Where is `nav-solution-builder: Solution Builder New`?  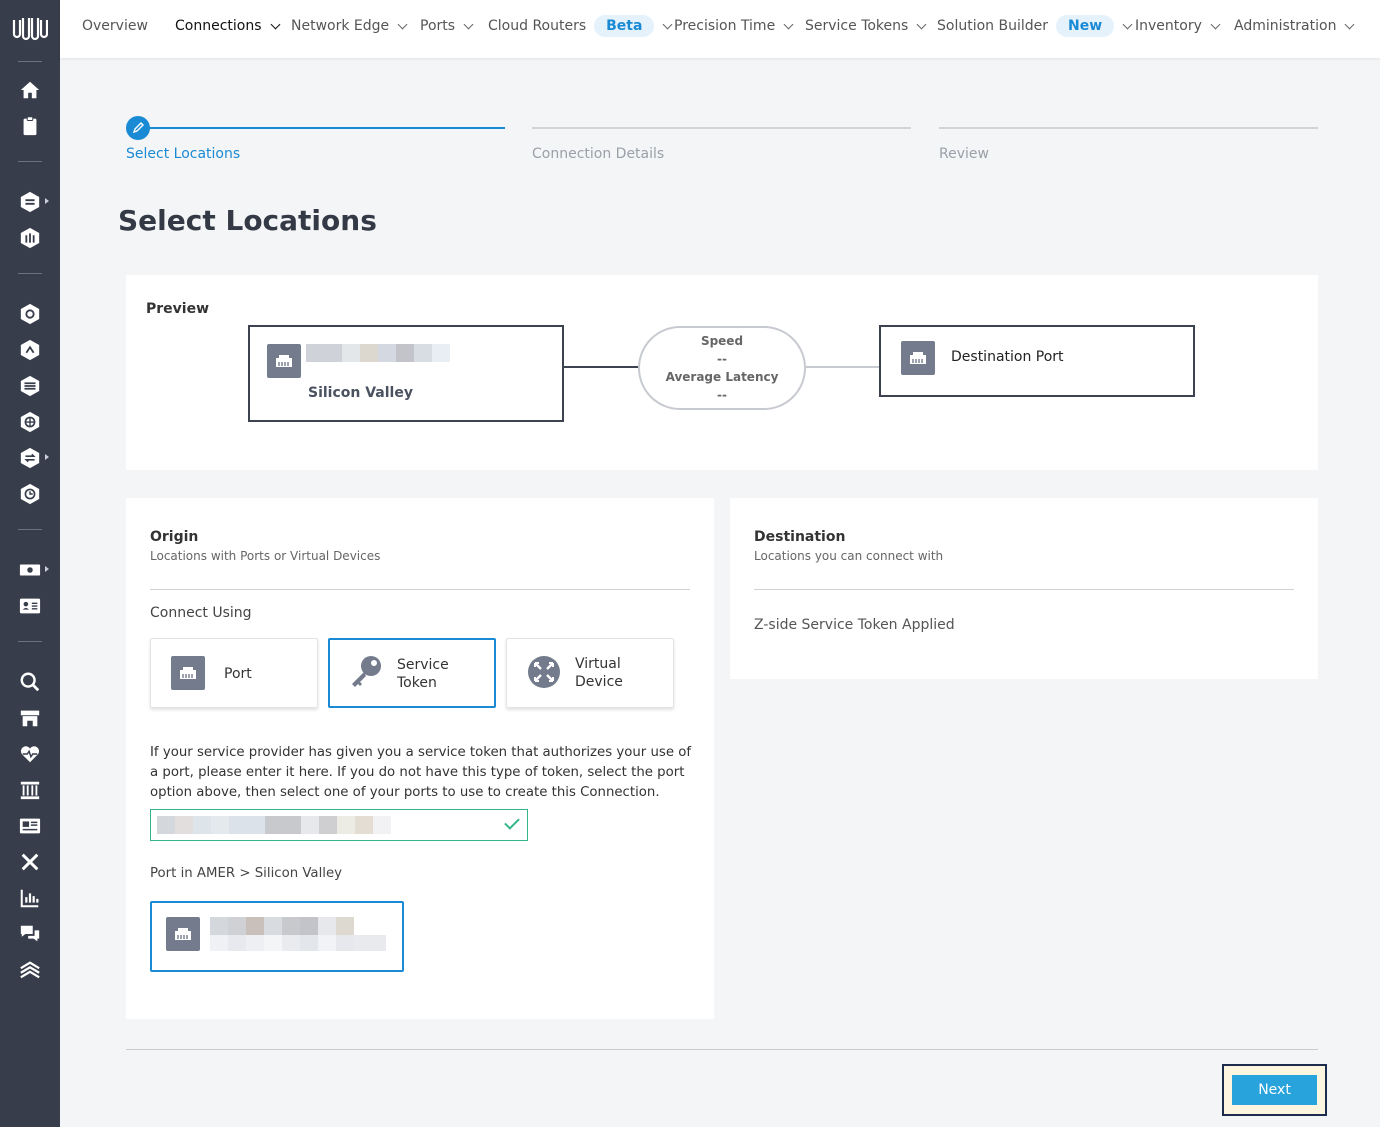 nav-solution-builder: Solution Builder New is located at coordinates (1035, 26).